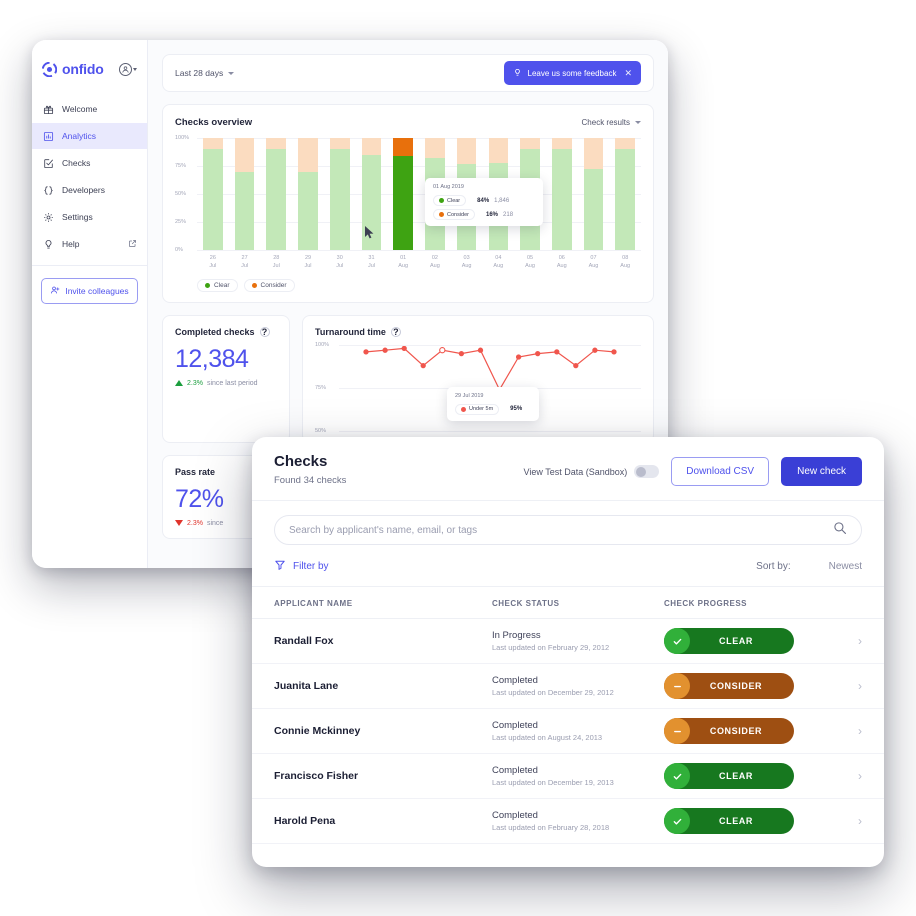  What do you see at coordinates (273, 285) in the screenshot?
I see `legend-label: Consider` at bounding box center [273, 285].